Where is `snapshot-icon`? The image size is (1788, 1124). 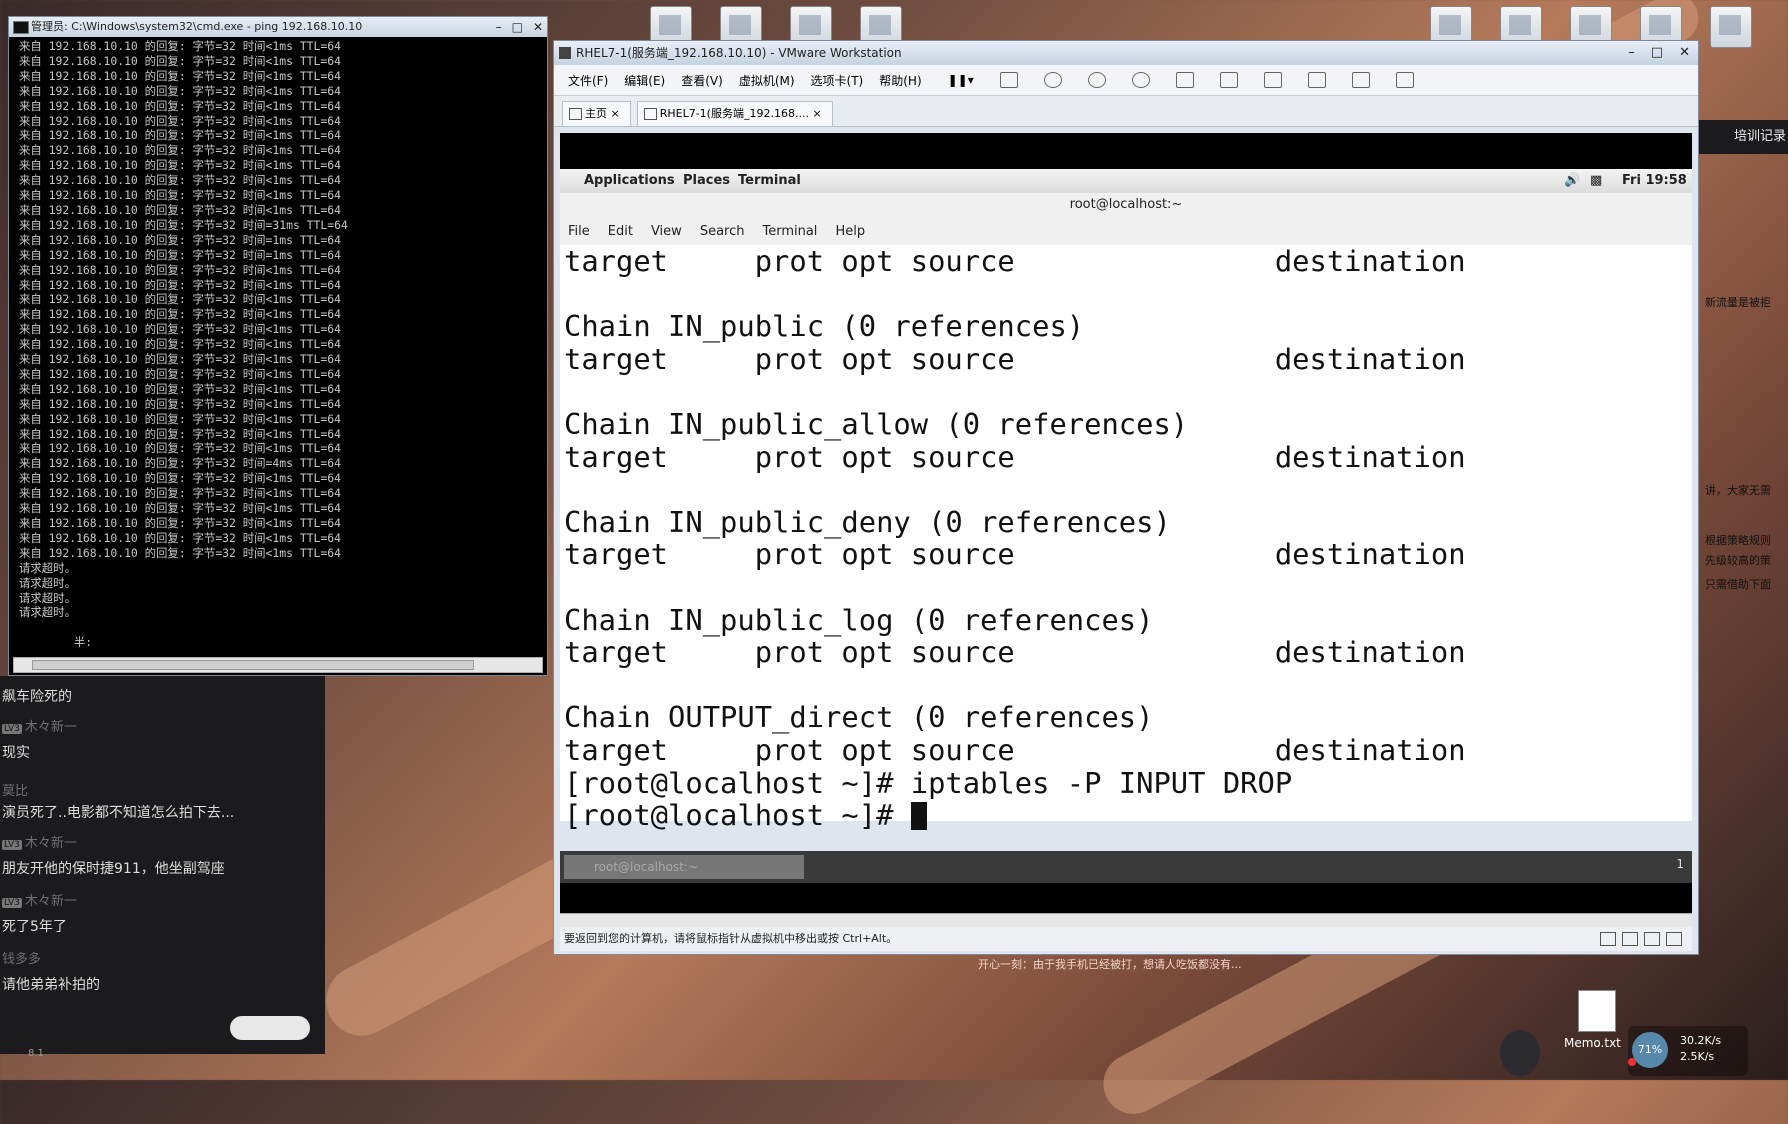
snapshot-icon is located at coordinates (1052, 80).